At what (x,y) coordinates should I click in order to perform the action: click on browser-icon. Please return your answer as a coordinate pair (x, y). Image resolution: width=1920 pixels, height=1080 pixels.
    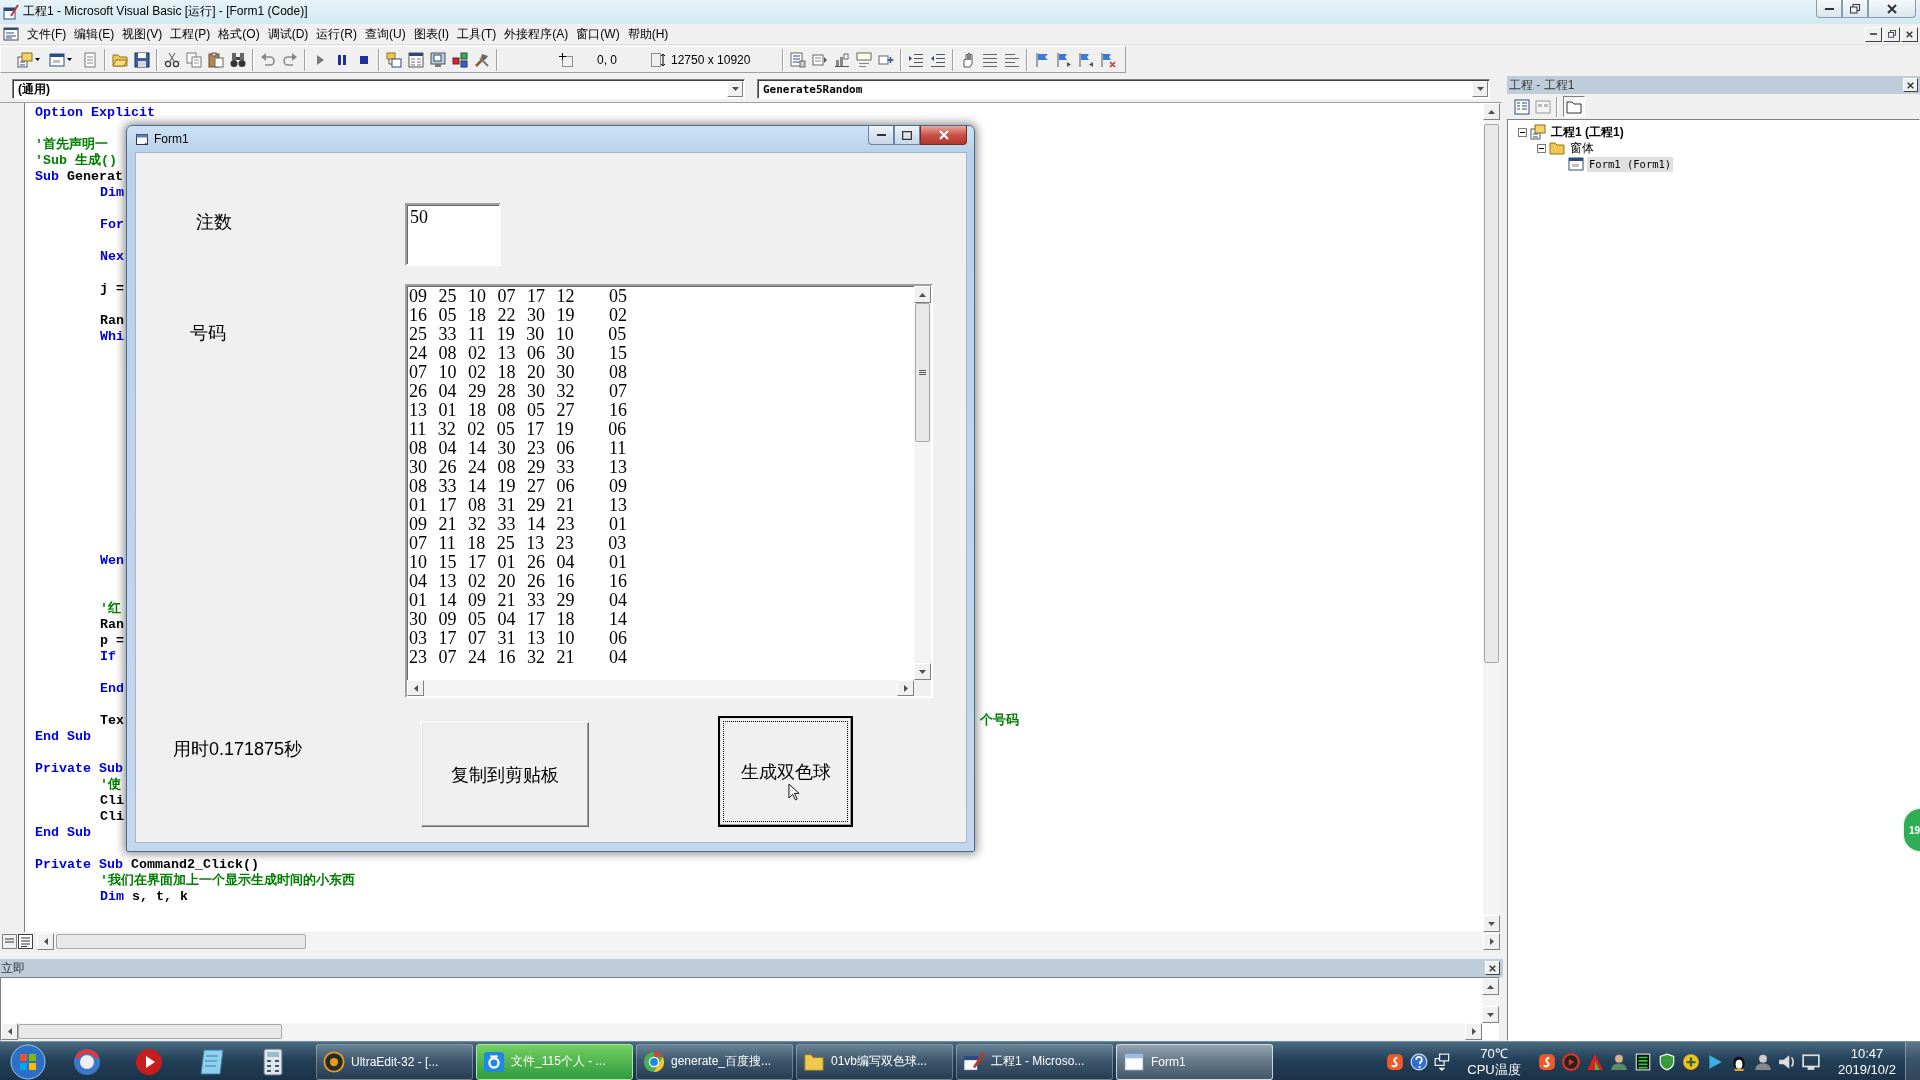
    Looking at the image, I should click on (87, 1061).